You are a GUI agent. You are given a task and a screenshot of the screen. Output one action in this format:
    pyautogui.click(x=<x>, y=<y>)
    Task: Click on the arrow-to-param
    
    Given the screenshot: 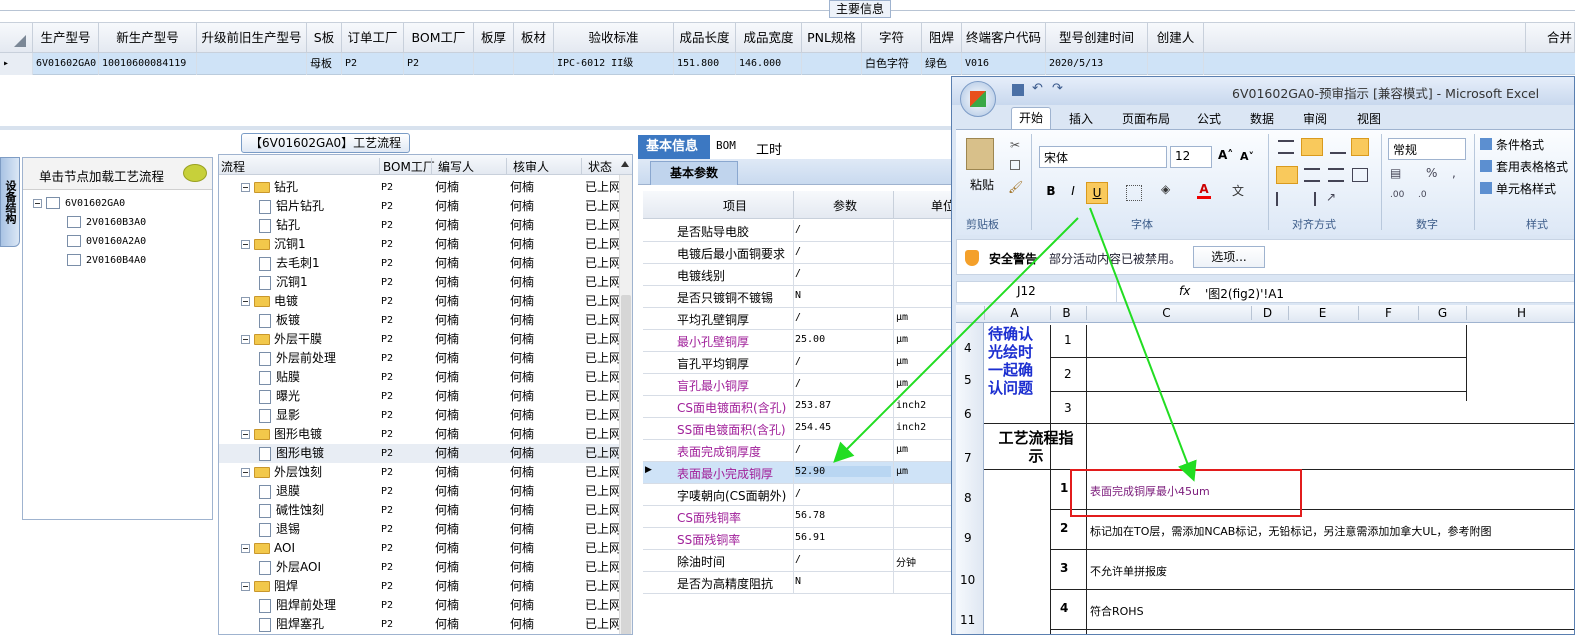 What is the action you would take?
    pyautogui.click(x=956, y=340)
    